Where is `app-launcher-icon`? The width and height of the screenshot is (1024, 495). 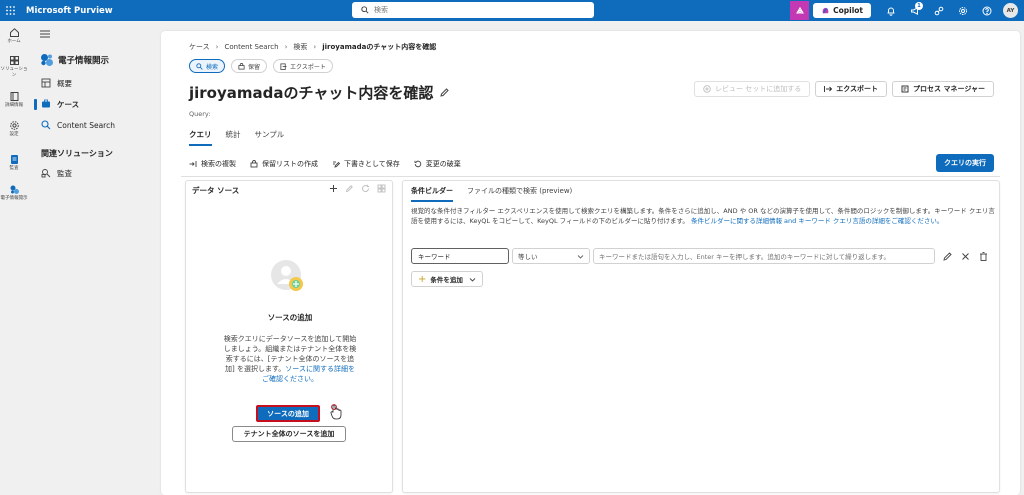 app-launcher-icon is located at coordinates (10, 10).